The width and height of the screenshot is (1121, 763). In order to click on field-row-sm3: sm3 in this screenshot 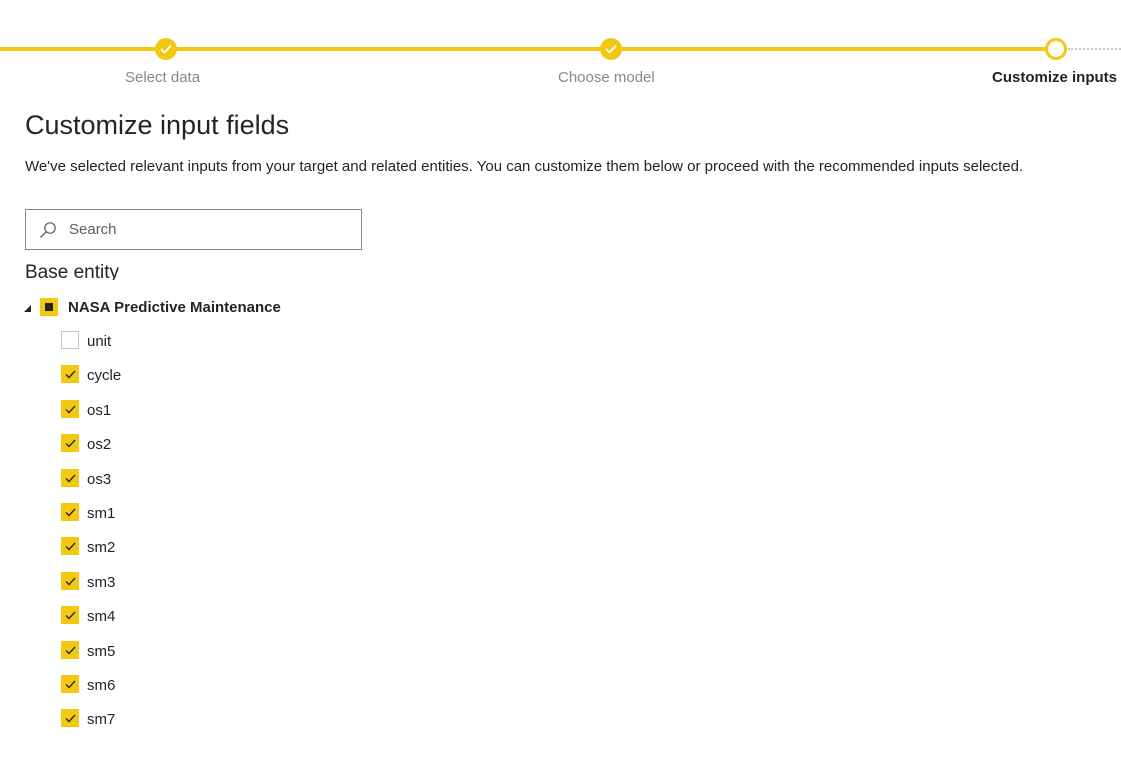, I will do `click(91, 588)`.